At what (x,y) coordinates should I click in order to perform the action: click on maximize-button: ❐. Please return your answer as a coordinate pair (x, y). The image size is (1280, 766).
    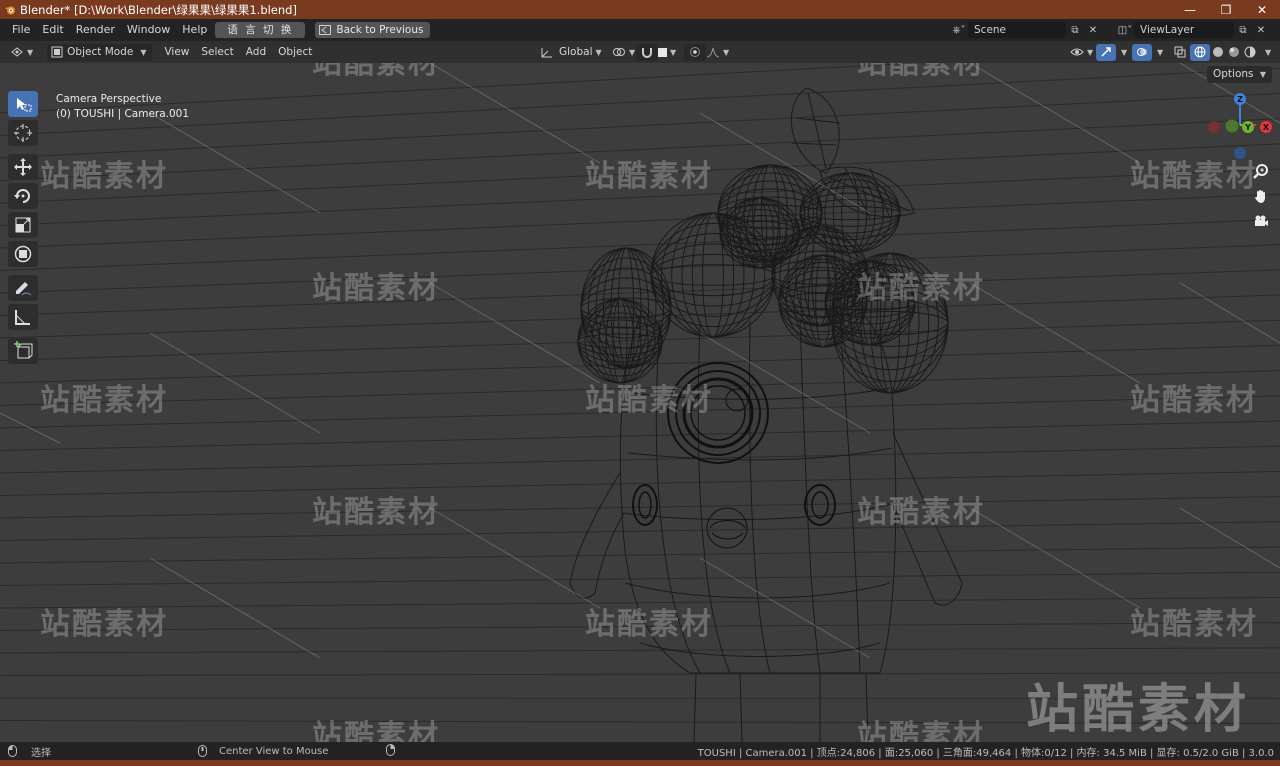
    Looking at the image, I should click on (1226, 9).